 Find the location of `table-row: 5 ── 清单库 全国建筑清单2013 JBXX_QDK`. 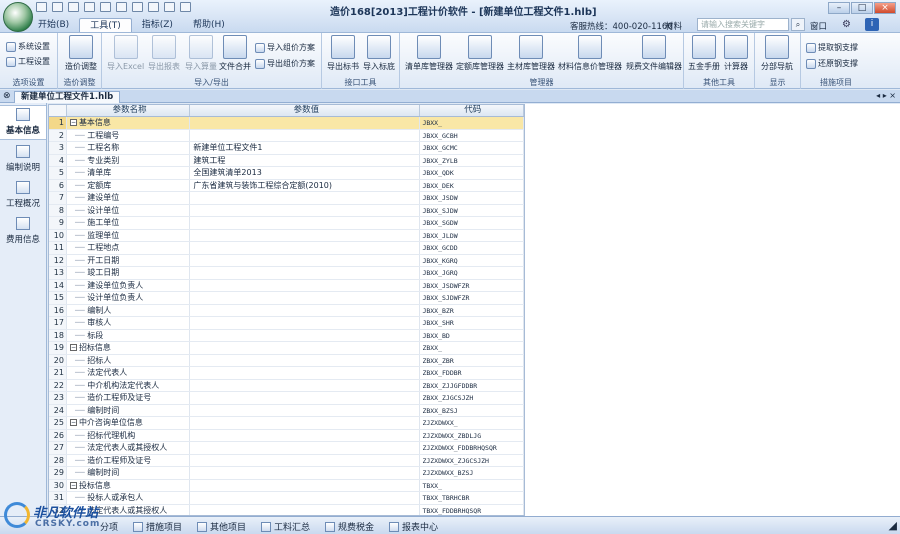

table-row: 5 ── 清单库 全国建筑清单2013 JBXX_QDK is located at coordinates (286, 173).